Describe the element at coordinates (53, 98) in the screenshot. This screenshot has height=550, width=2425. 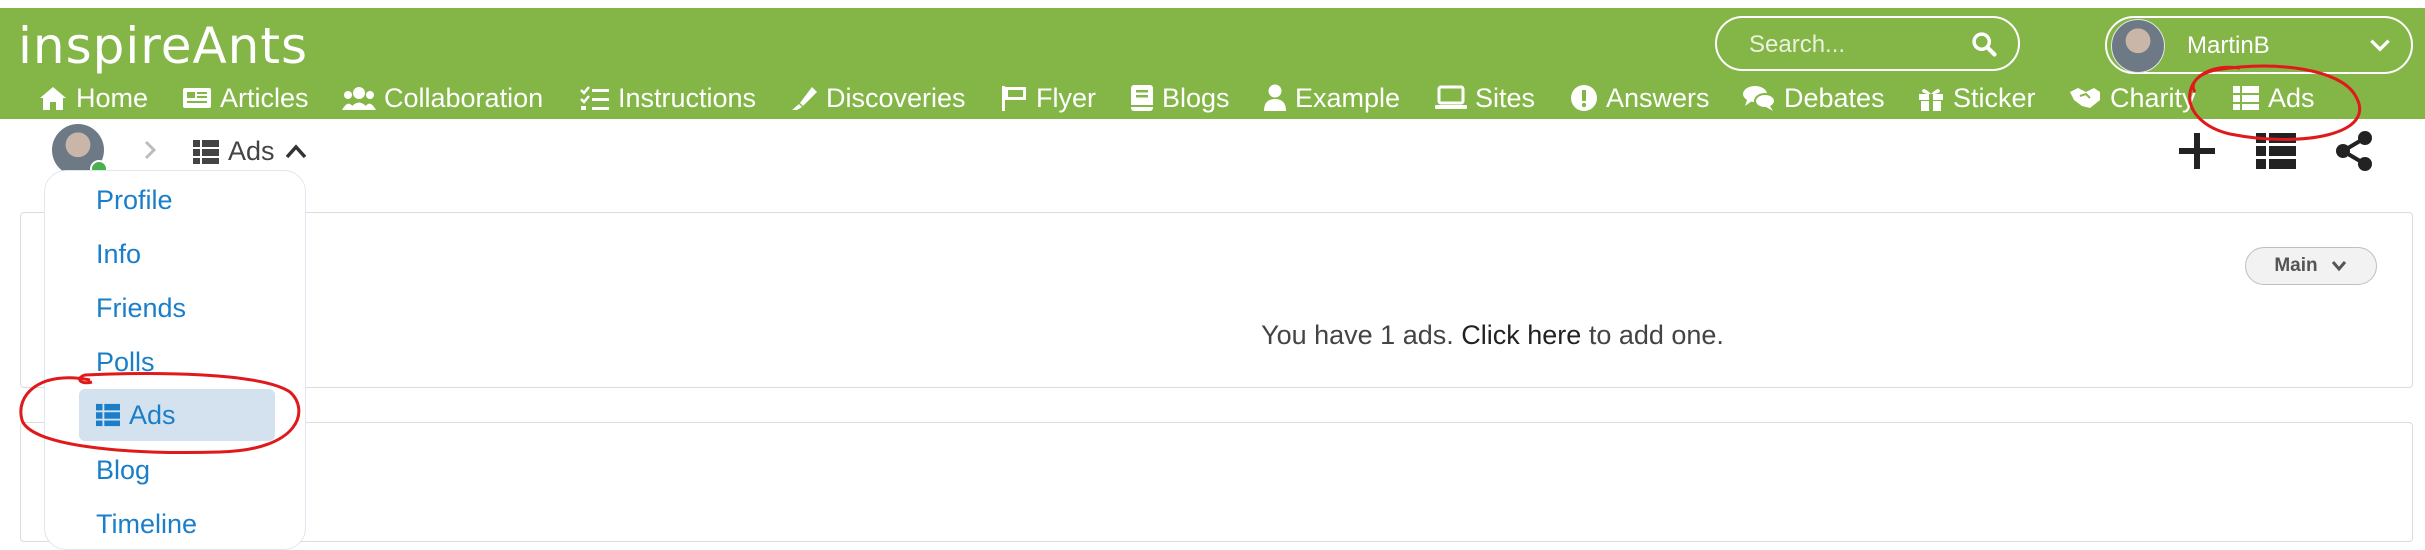
I see `home-icon` at that location.